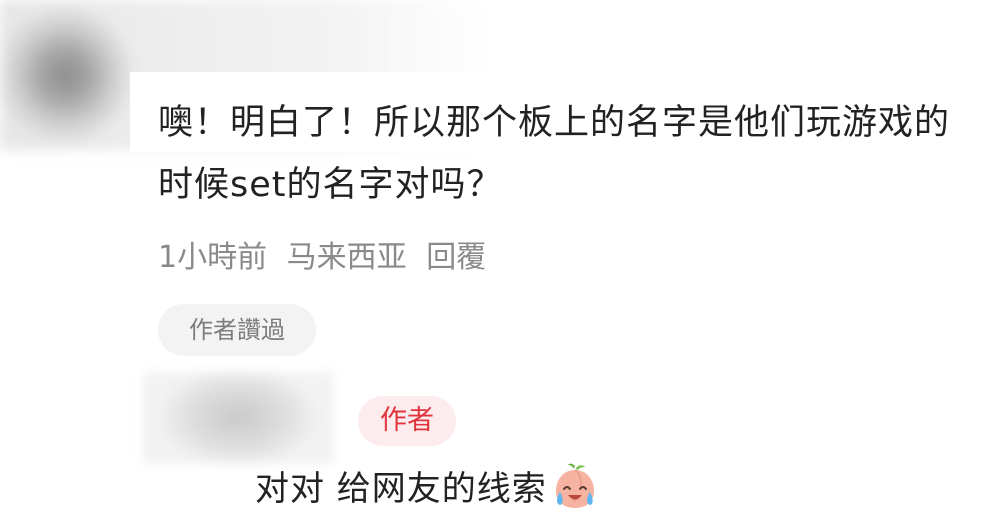 This screenshot has width=1000, height=521. Describe the element at coordinates (237, 330) in the screenshot. I see `author-liked-badge: 作者讚過` at that location.